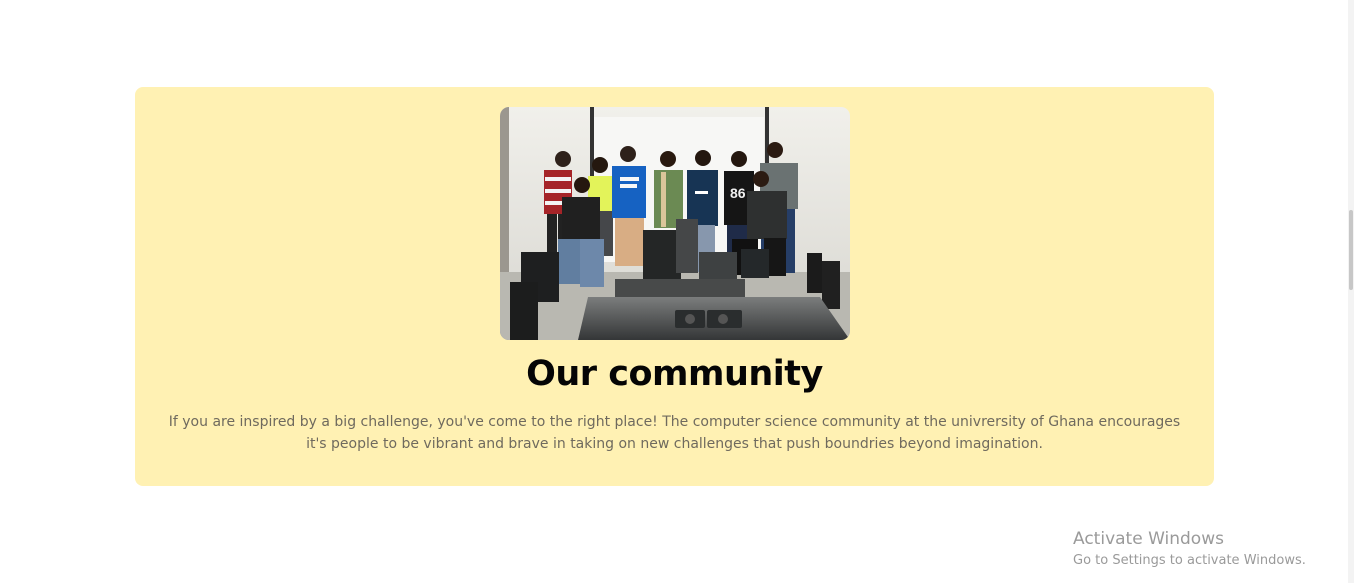 This screenshot has width=1354, height=583. Describe the element at coordinates (738, 193) in the screenshot. I see `svg-text: 86` at that location.